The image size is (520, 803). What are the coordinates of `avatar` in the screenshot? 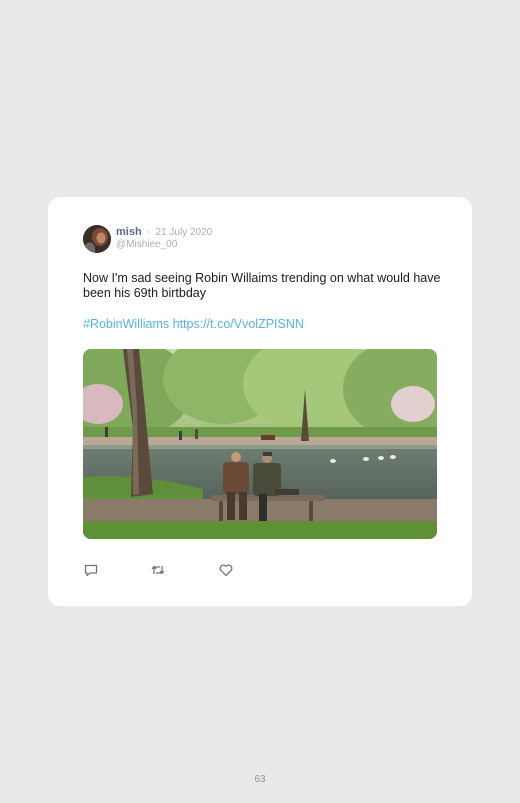 It's located at (97, 239).